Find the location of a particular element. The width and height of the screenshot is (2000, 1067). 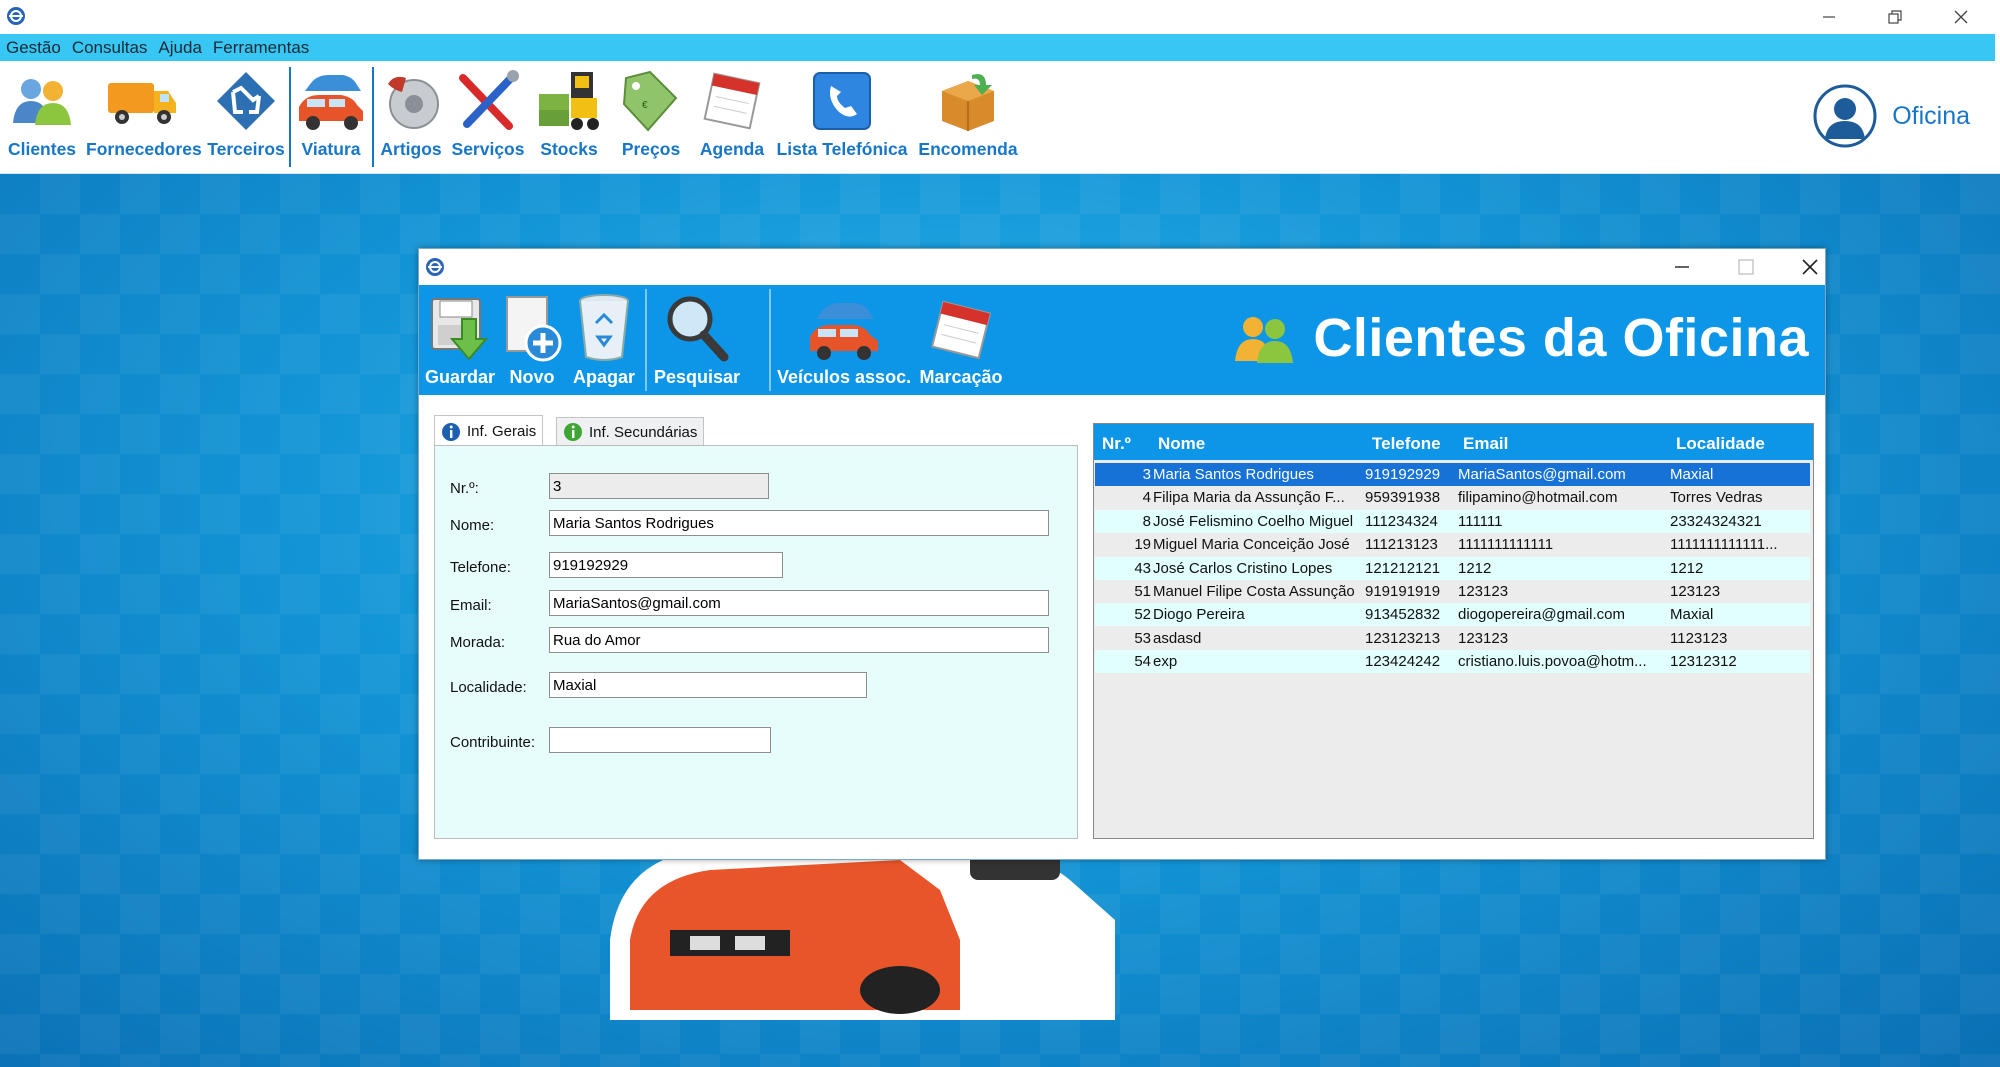

cell-nome: Diogo Pereira is located at coordinates (1199, 615).